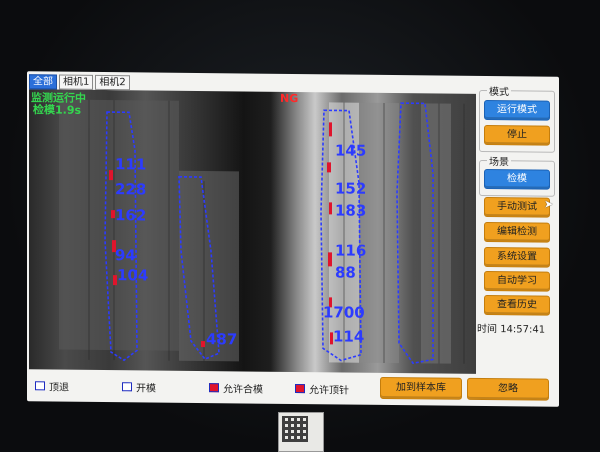 The height and width of the screenshot is (452, 600). I want to click on roi-number: 1700, so click(344, 312).